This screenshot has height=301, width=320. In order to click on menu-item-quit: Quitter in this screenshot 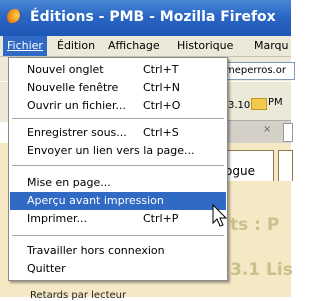, I will do `click(118, 269)`.